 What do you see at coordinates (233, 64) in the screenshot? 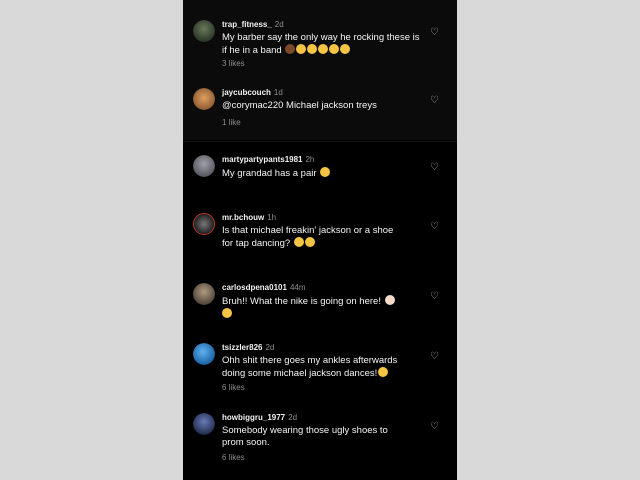
I see `likes-count: 3 likes` at bounding box center [233, 64].